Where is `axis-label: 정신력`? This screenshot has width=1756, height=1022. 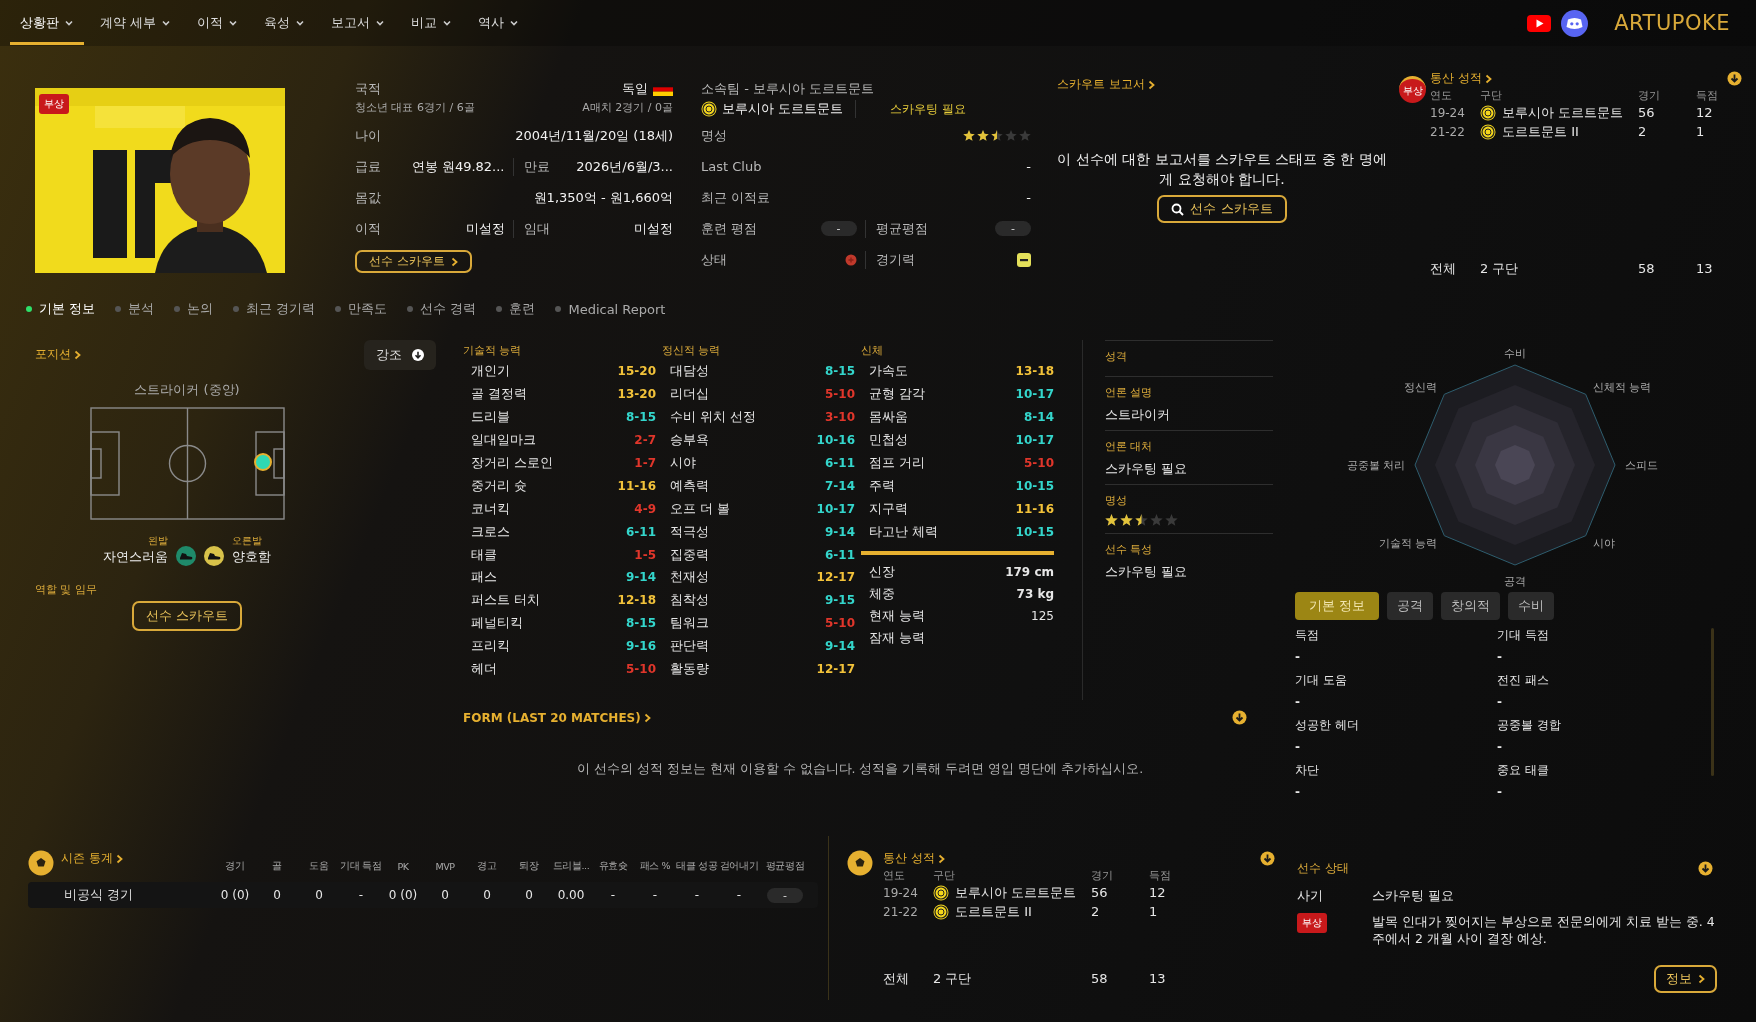
axis-label: 정신력 is located at coordinates (1421, 388).